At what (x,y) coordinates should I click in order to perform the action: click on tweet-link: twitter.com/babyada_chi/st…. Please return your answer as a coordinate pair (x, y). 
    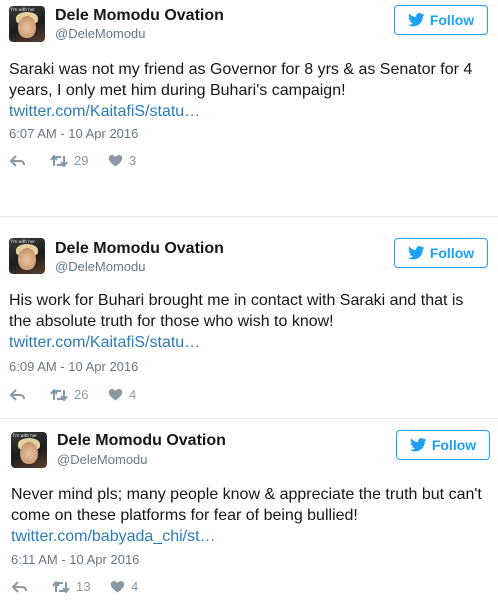
    Looking at the image, I should click on (113, 537).